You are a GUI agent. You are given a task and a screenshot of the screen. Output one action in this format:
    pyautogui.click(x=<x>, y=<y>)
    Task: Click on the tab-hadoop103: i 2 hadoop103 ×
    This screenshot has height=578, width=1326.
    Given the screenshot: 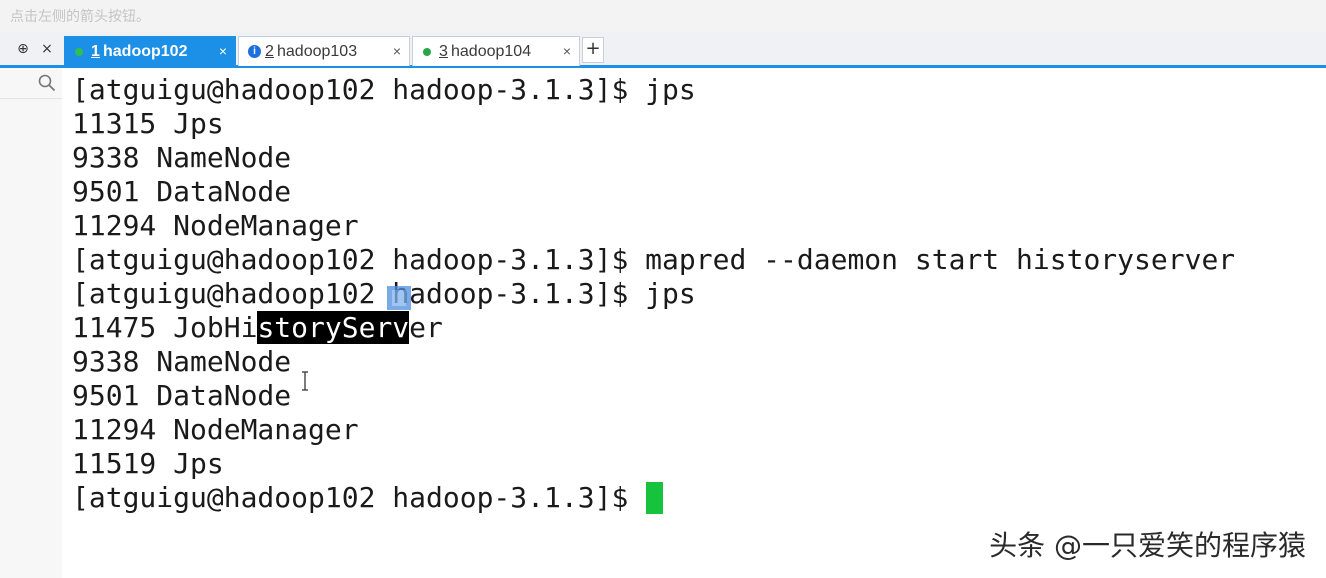 What is the action you would take?
    pyautogui.click(x=324, y=51)
    